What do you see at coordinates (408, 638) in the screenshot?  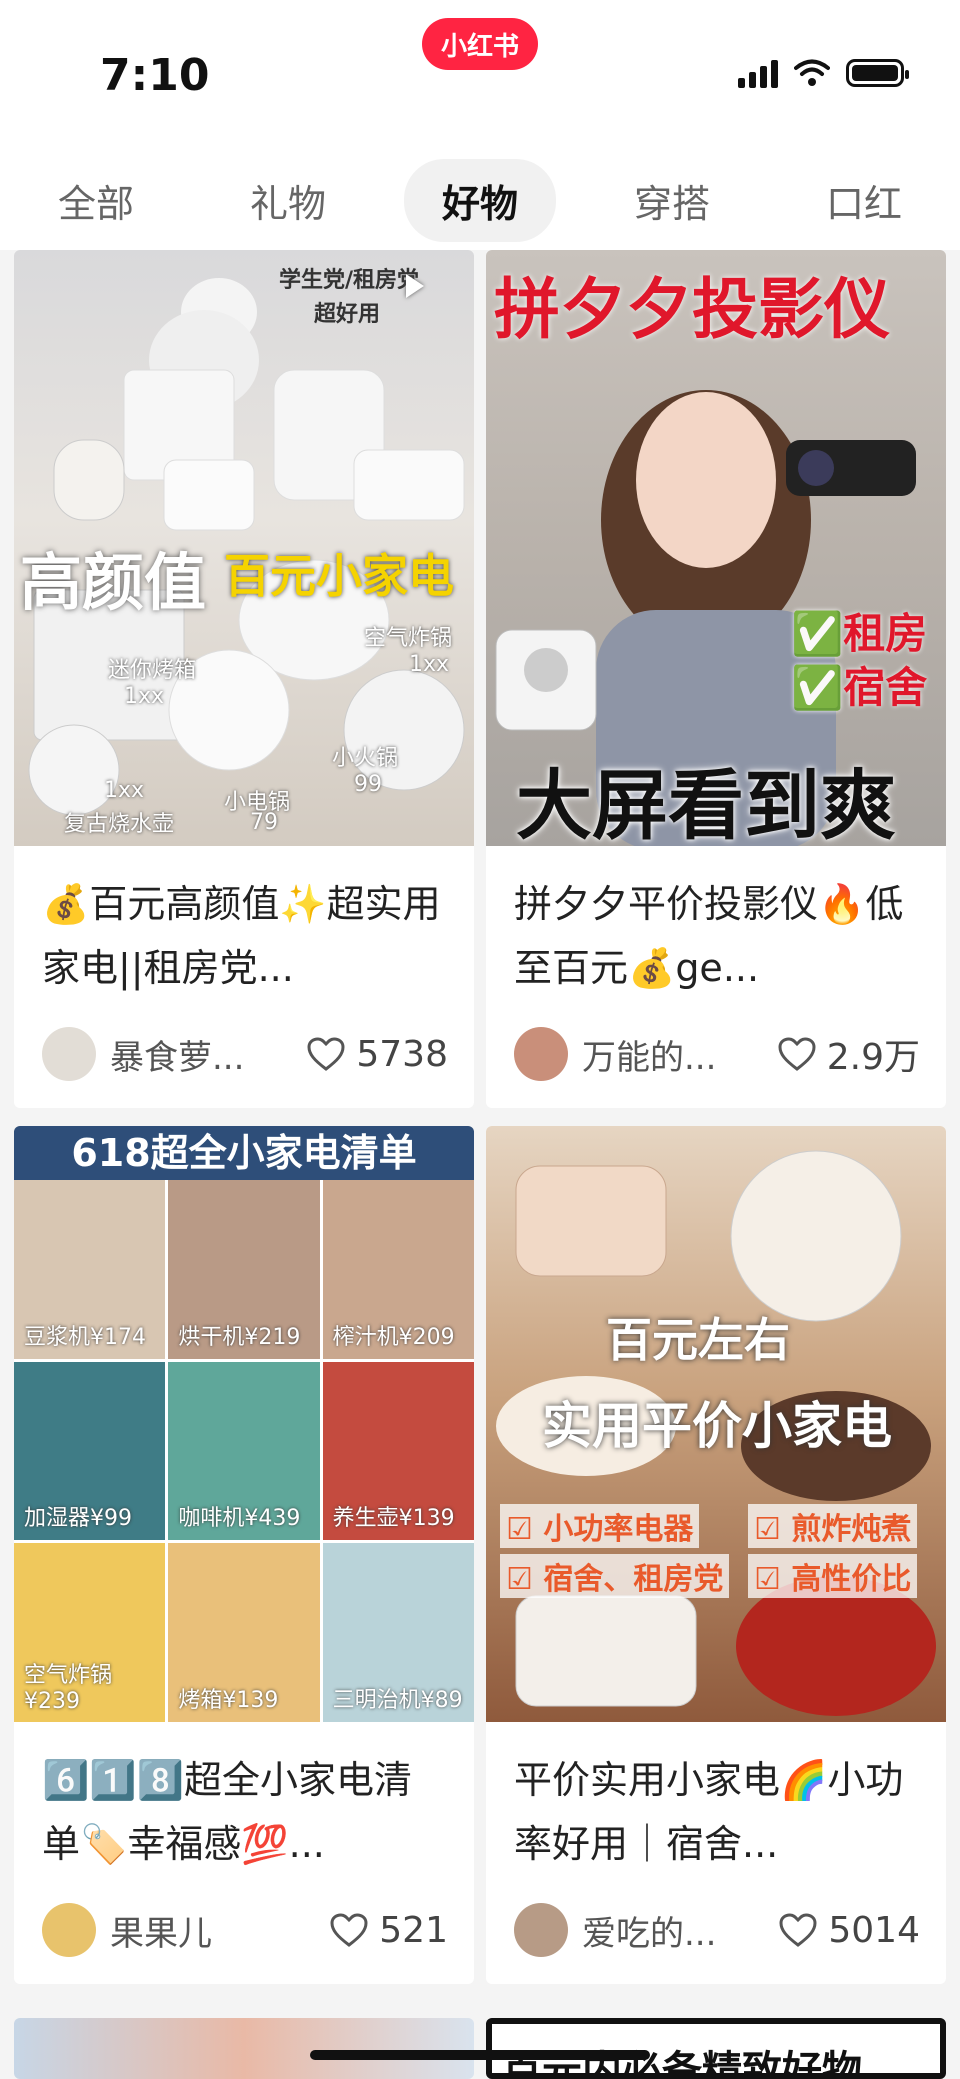 I see `cover-label: 空气炸锅` at bounding box center [408, 638].